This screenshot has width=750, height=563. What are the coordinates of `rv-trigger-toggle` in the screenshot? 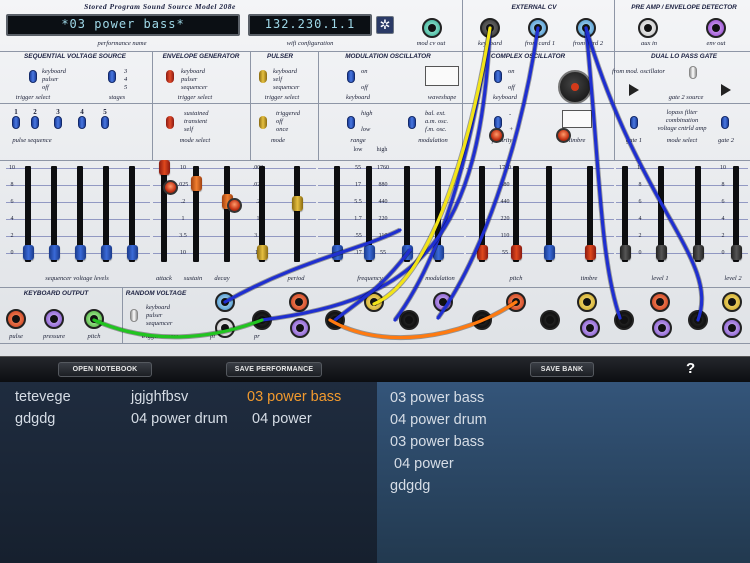 It's located at (134, 315).